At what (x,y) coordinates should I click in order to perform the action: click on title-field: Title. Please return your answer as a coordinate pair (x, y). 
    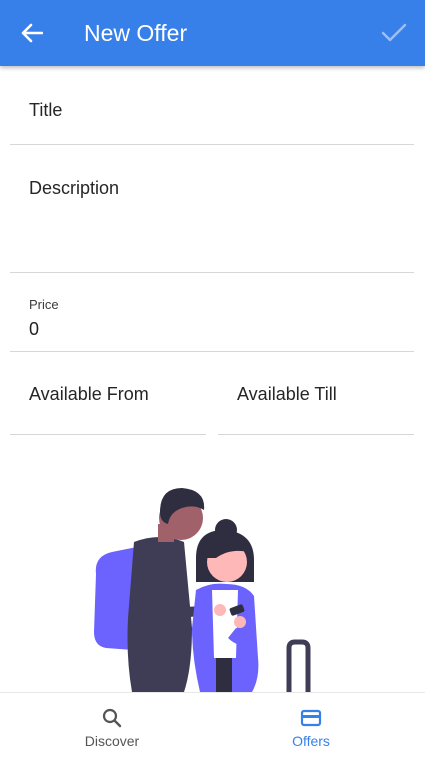
    Looking at the image, I should click on (212, 105).